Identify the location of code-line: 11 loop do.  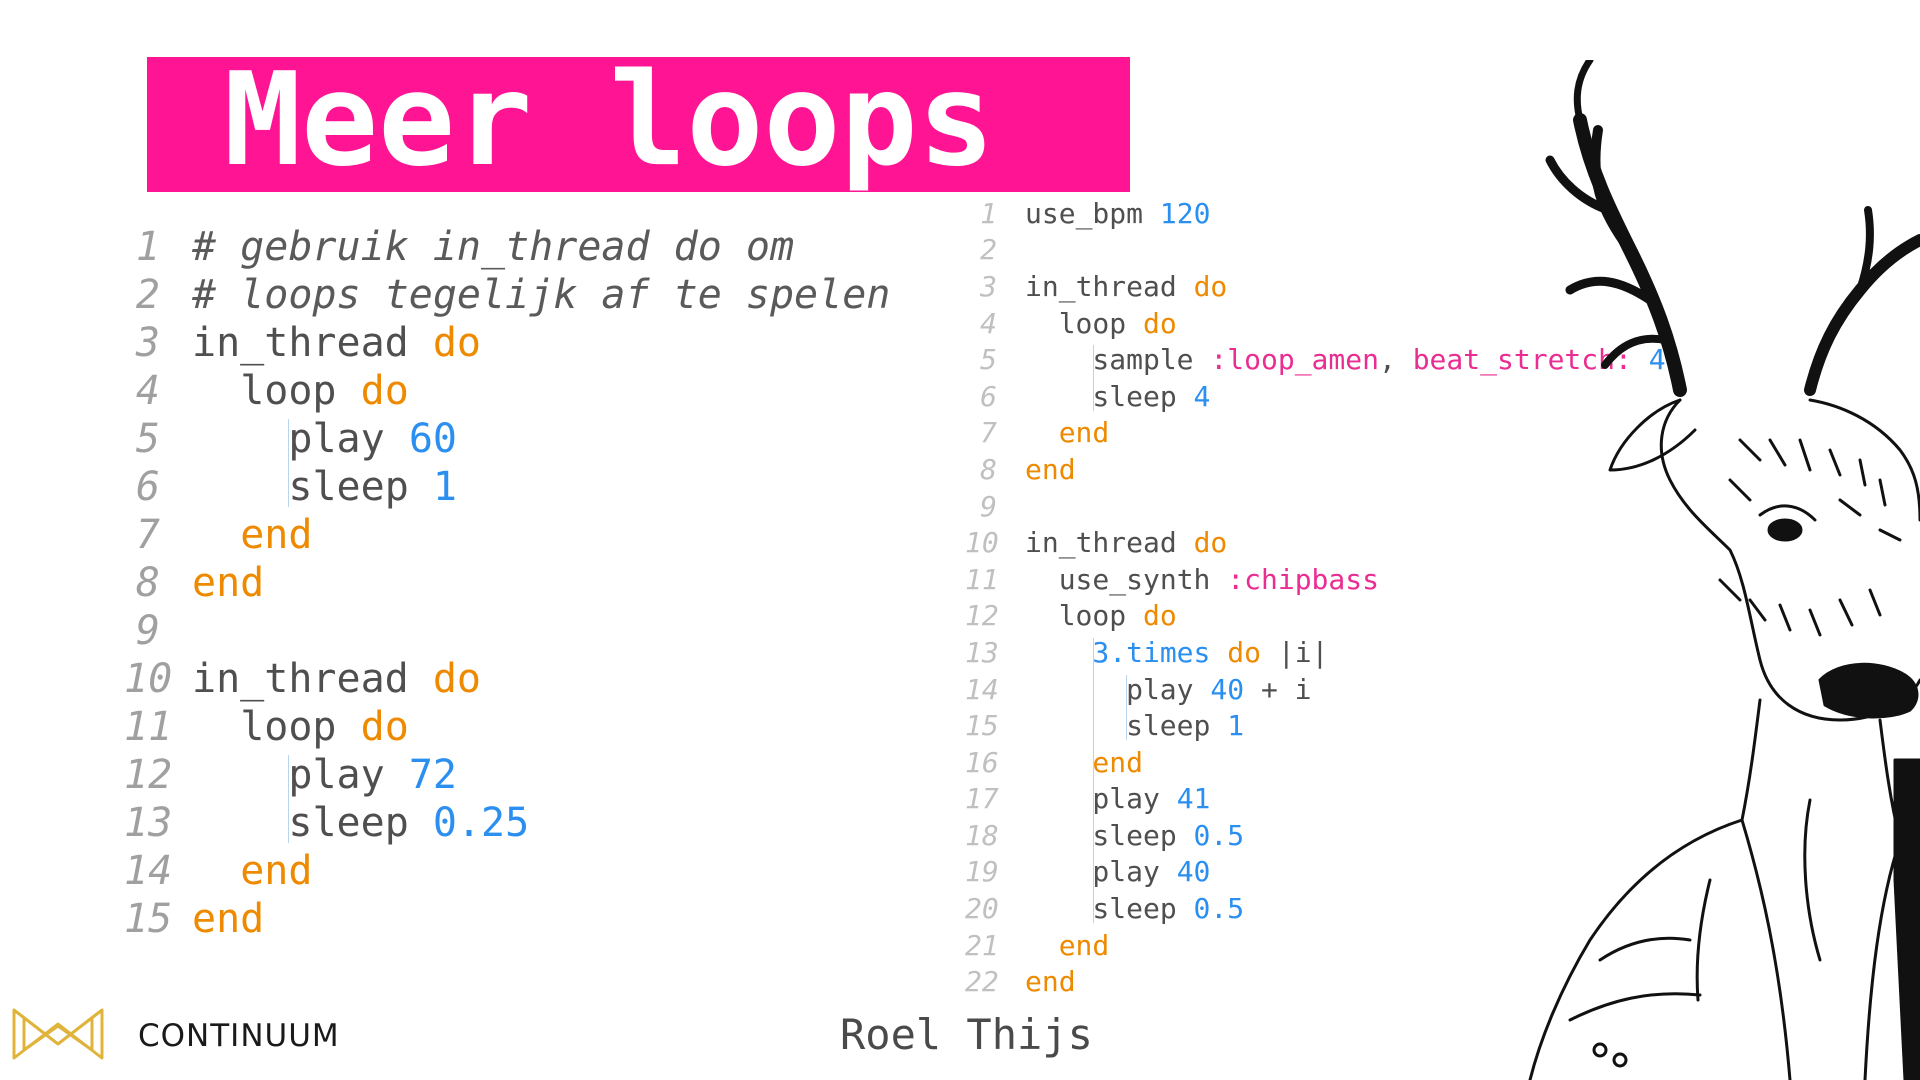
(507, 727).